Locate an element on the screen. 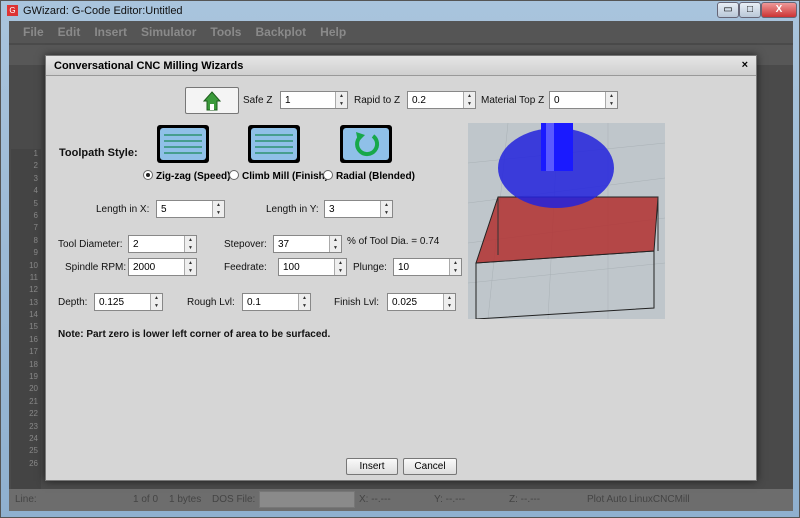  stepover-input: ▲▼ is located at coordinates (307, 244).